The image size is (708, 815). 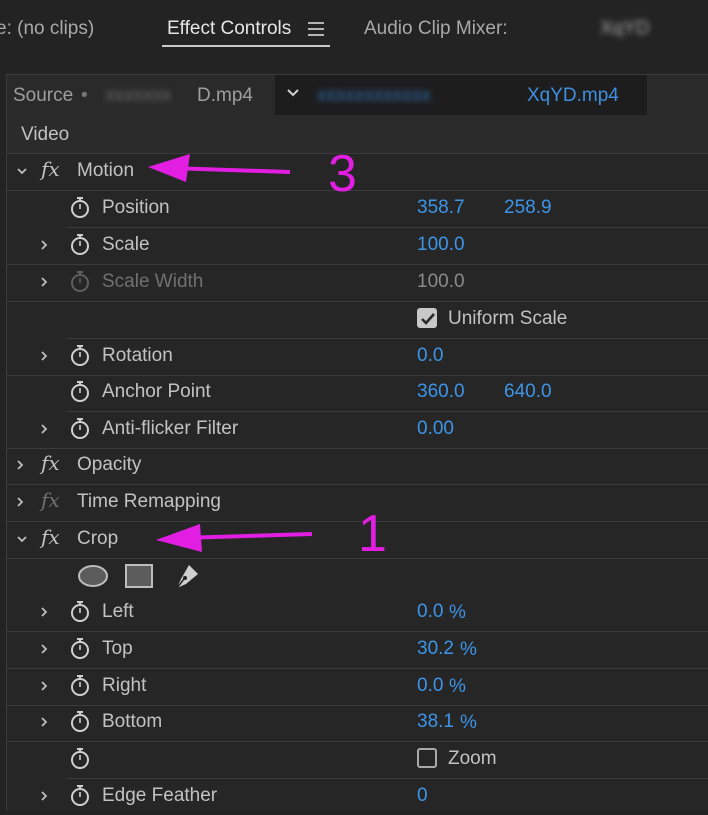 I want to click on rectangle-mask-icon, so click(x=139, y=576).